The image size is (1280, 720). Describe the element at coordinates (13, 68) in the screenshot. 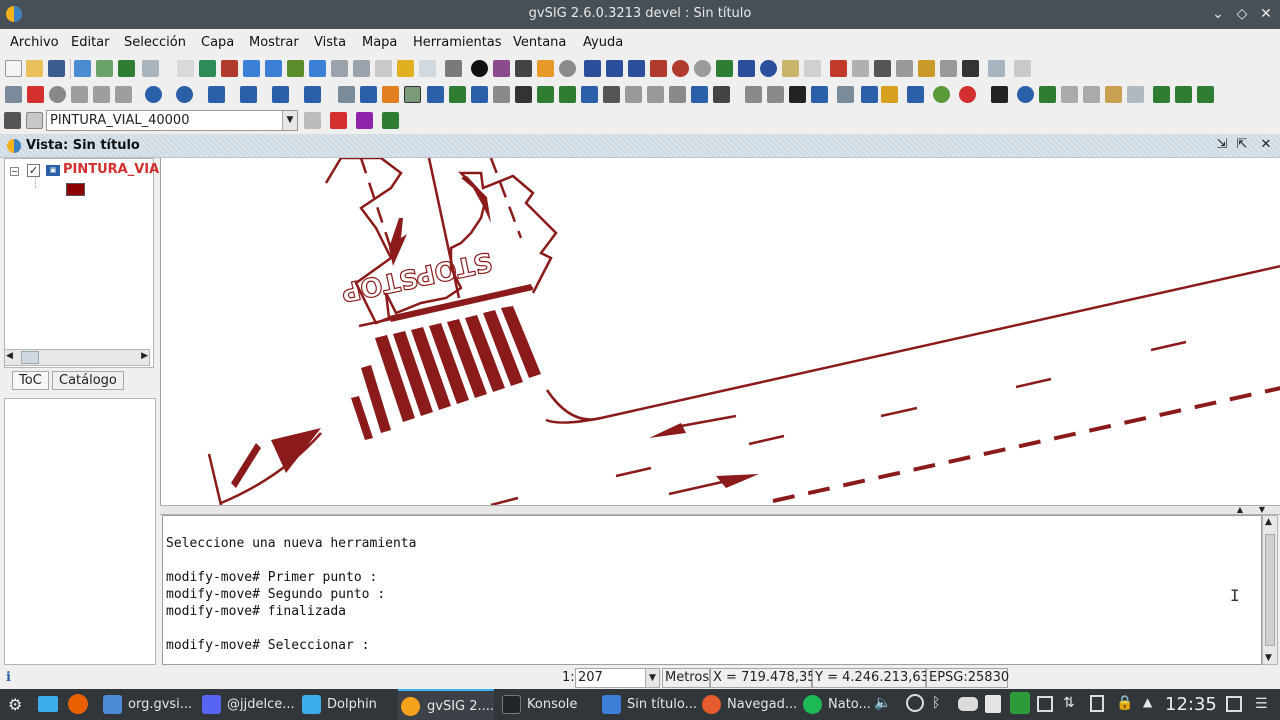

I see `new-file-icon` at that location.